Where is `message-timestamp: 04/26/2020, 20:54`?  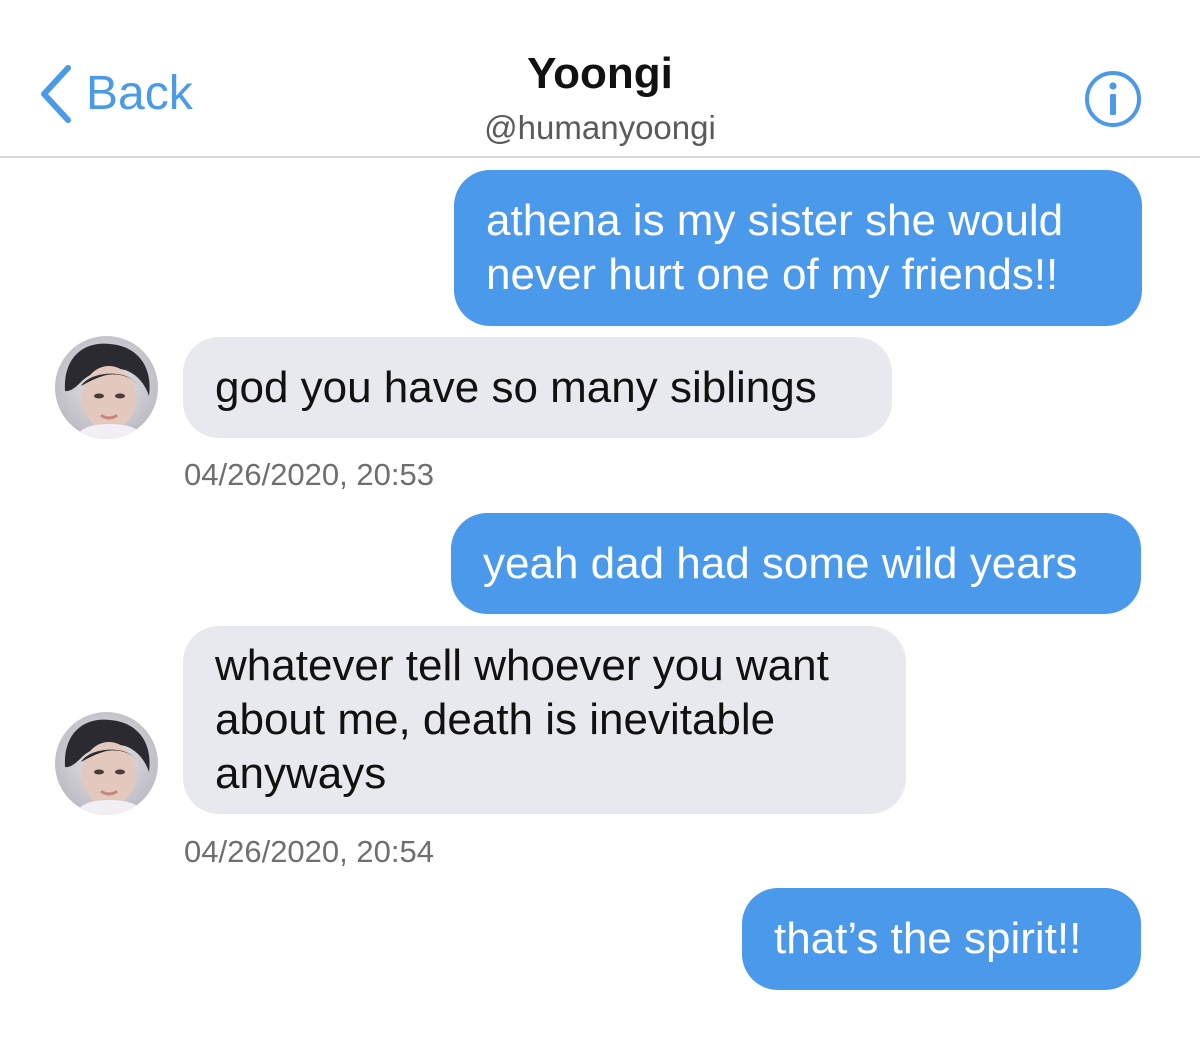
message-timestamp: 04/26/2020, 20:54 is located at coordinates (309, 851).